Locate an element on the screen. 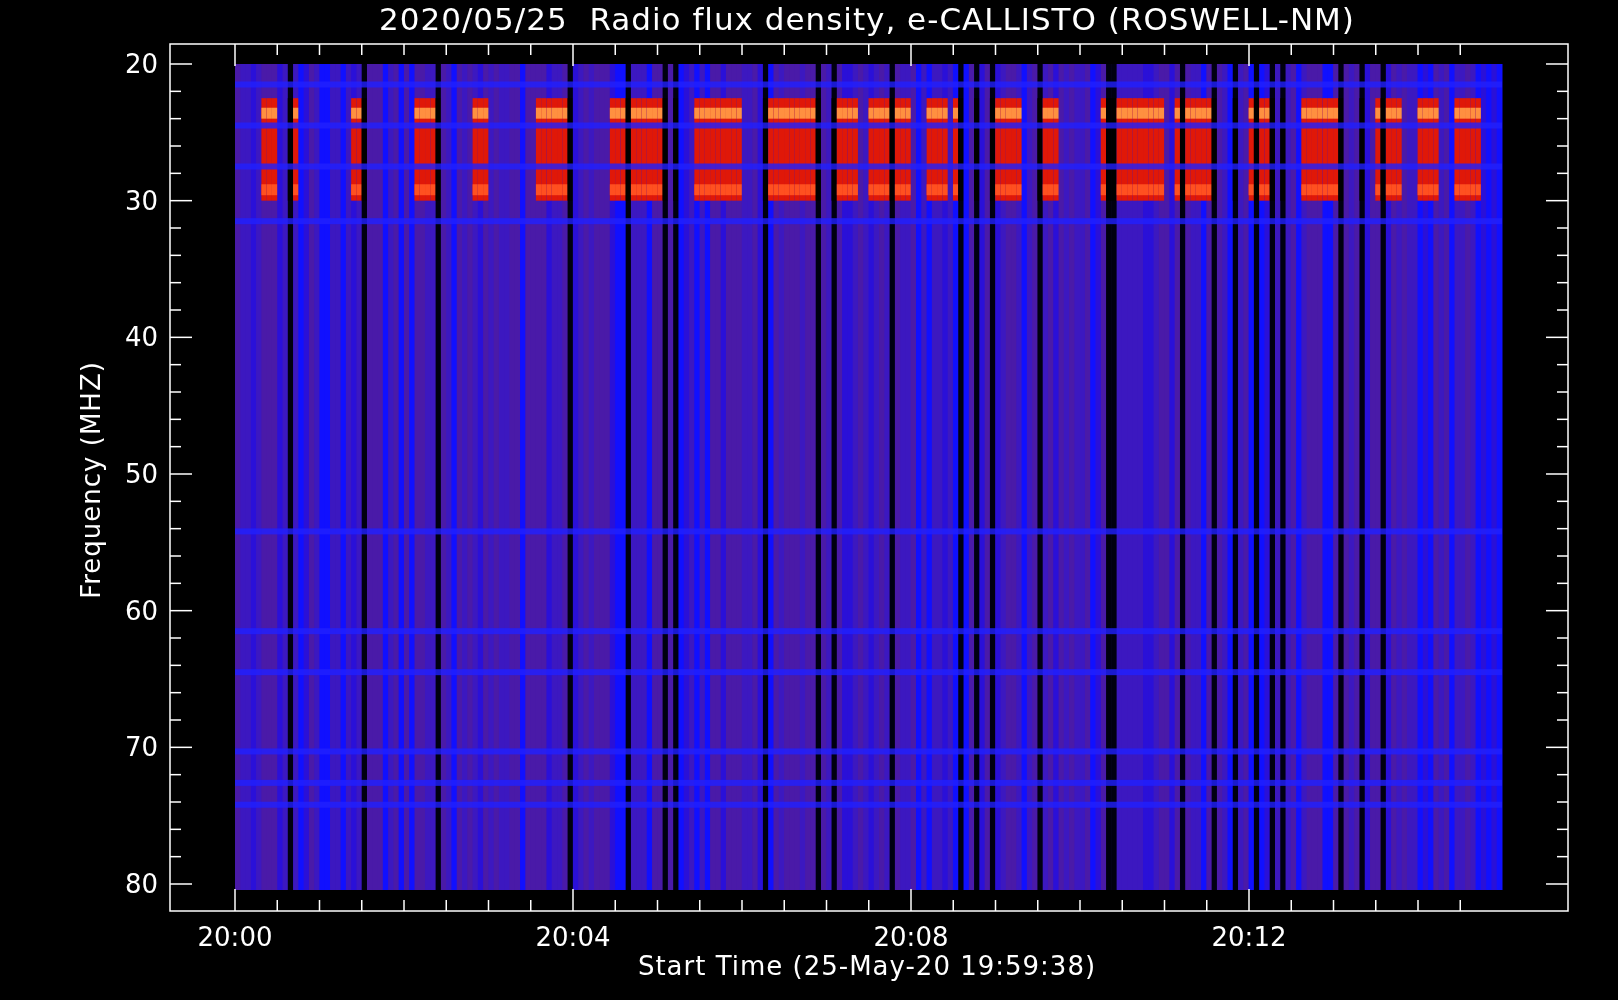 The image size is (1618, 1000). y-tick-label: 80 is located at coordinates (141, 884).